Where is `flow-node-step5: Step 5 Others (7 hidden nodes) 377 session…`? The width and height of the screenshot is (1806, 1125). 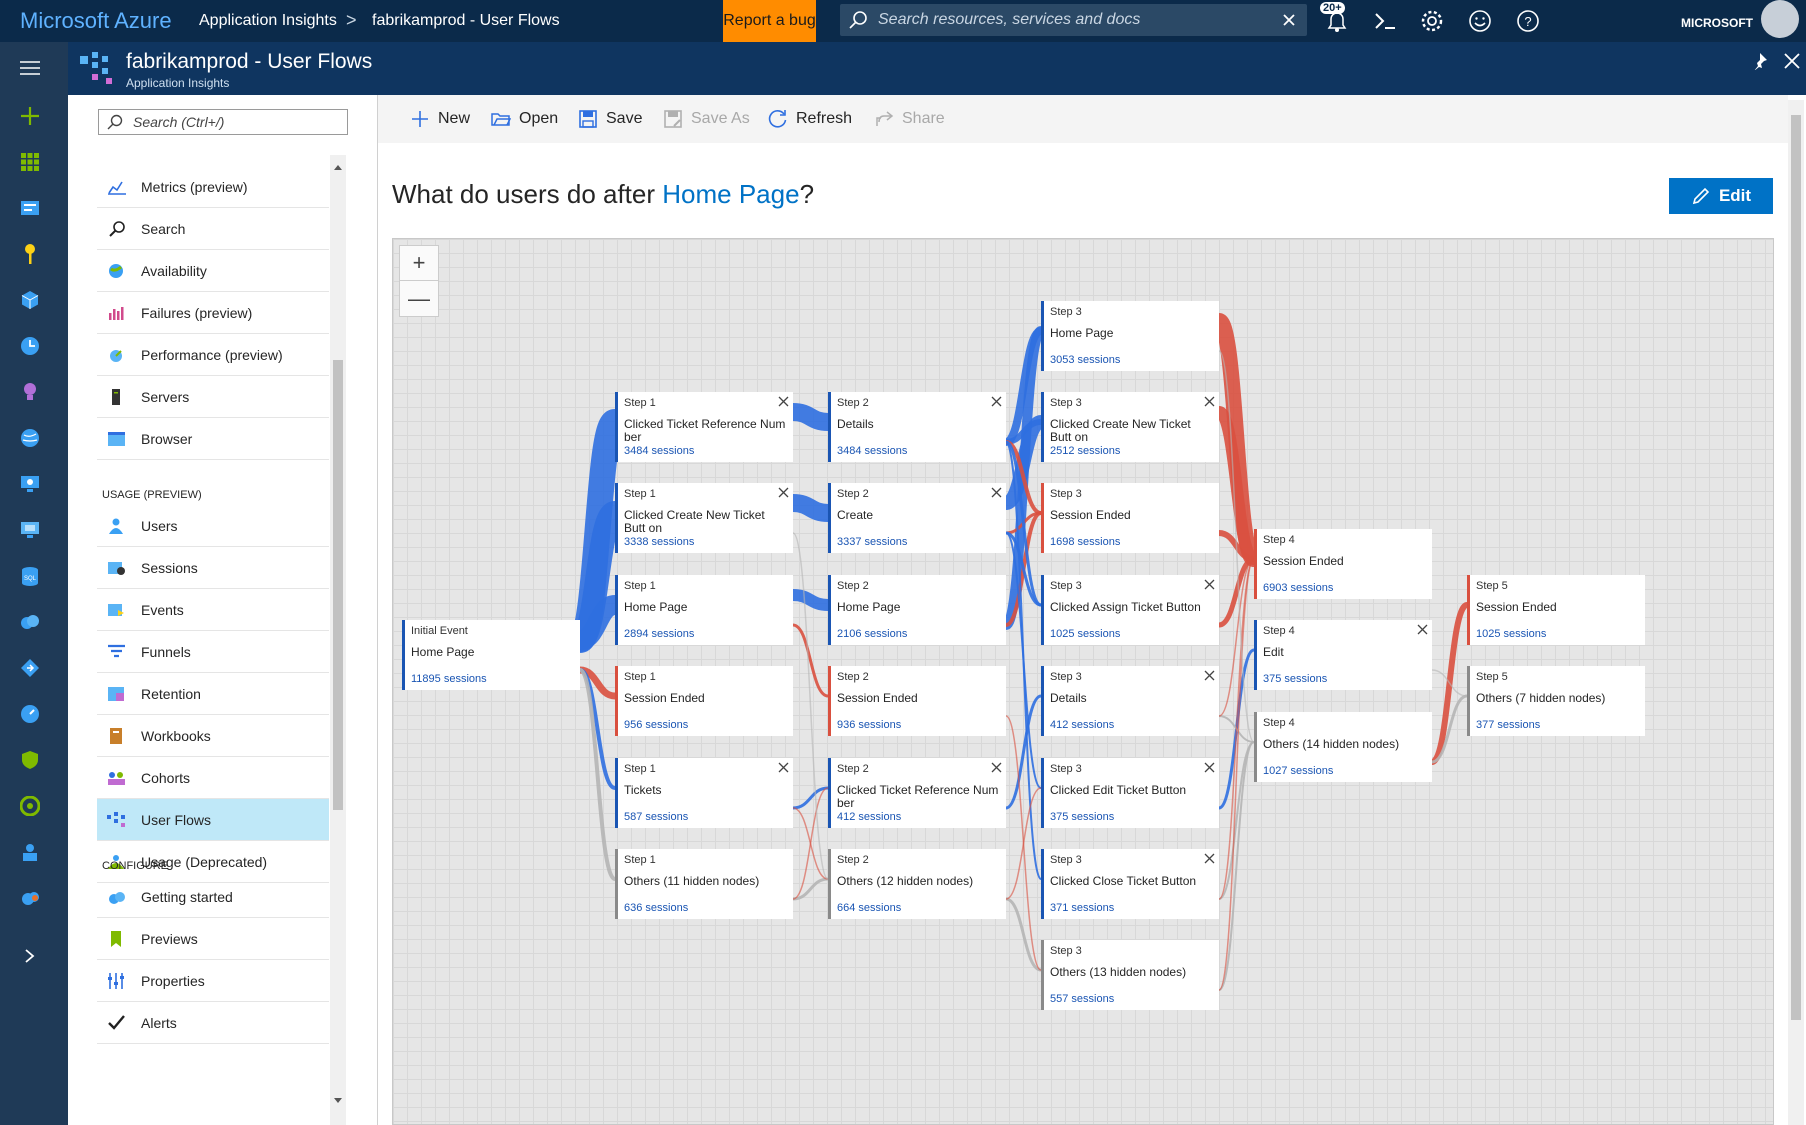 flow-node-step5: Step 5 Others (7 hidden nodes) 377 session… is located at coordinates (1556, 701).